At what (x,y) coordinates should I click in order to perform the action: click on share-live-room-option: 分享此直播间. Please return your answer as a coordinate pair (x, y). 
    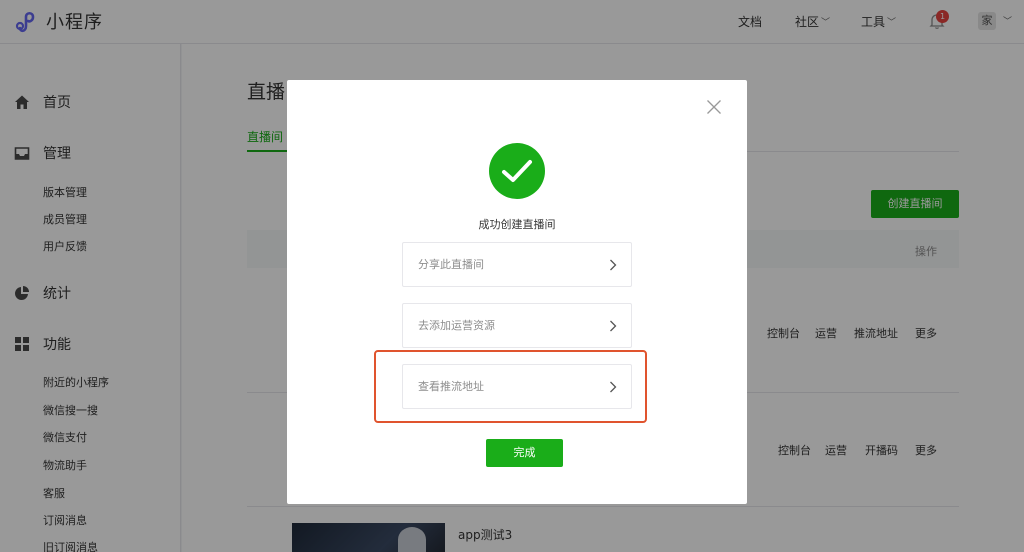
    Looking at the image, I should click on (517, 264).